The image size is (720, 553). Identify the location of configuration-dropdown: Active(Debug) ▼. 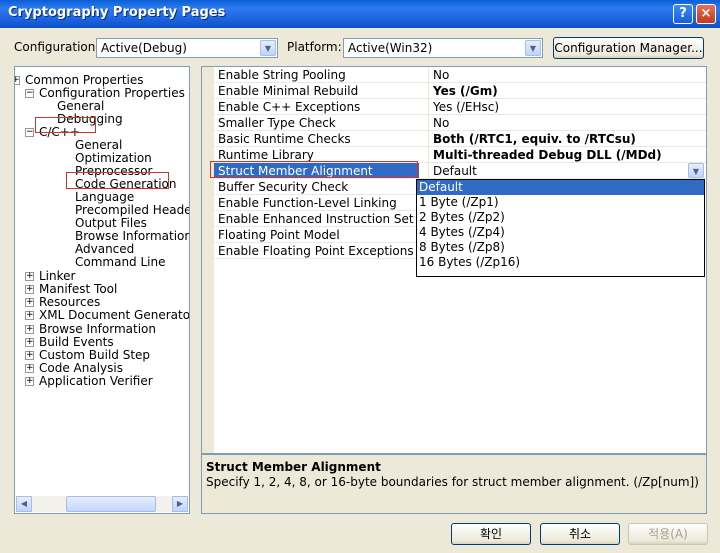
(187, 48).